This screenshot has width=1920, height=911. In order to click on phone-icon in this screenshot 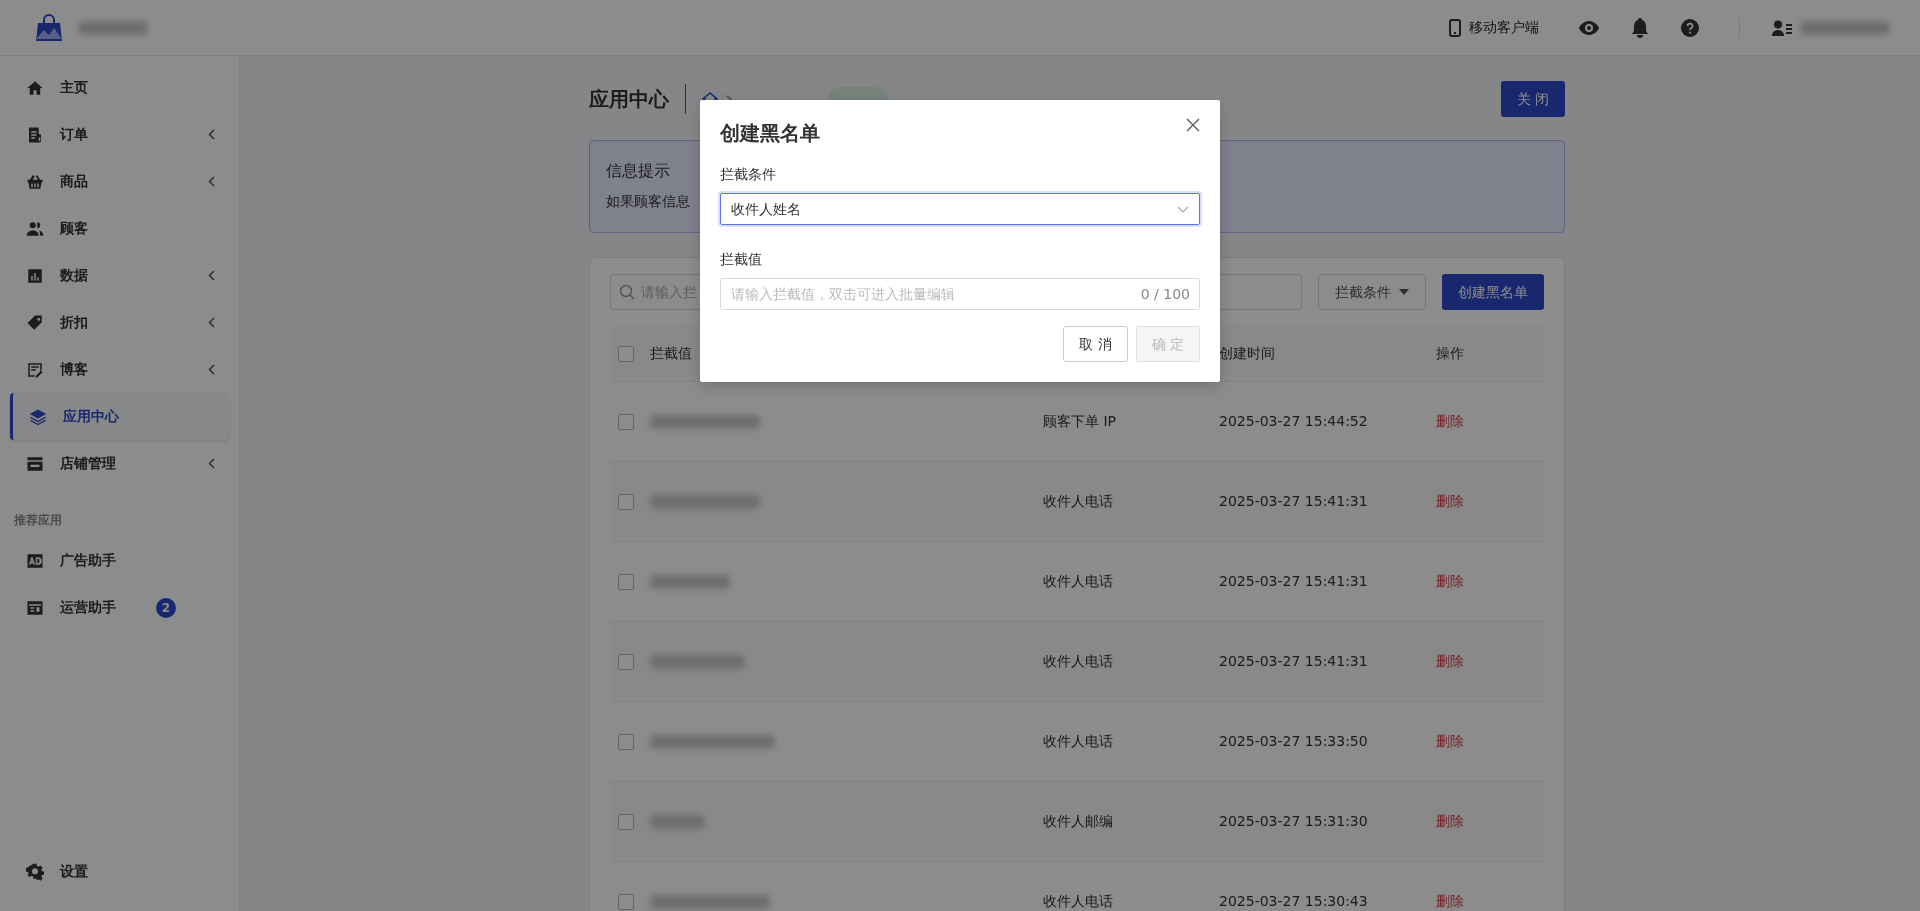, I will do `click(1455, 27)`.